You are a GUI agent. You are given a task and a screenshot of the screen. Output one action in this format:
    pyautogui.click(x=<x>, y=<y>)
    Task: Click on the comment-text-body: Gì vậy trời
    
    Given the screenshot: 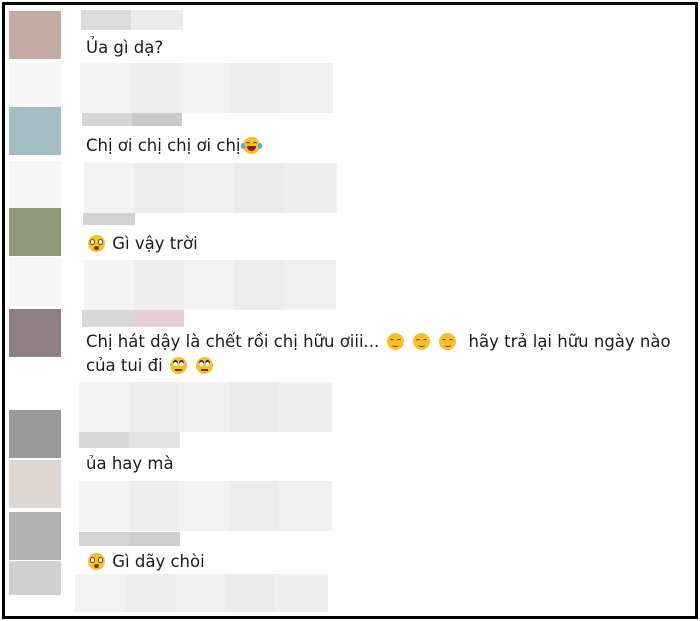 What is the action you would take?
    pyautogui.click(x=155, y=243)
    